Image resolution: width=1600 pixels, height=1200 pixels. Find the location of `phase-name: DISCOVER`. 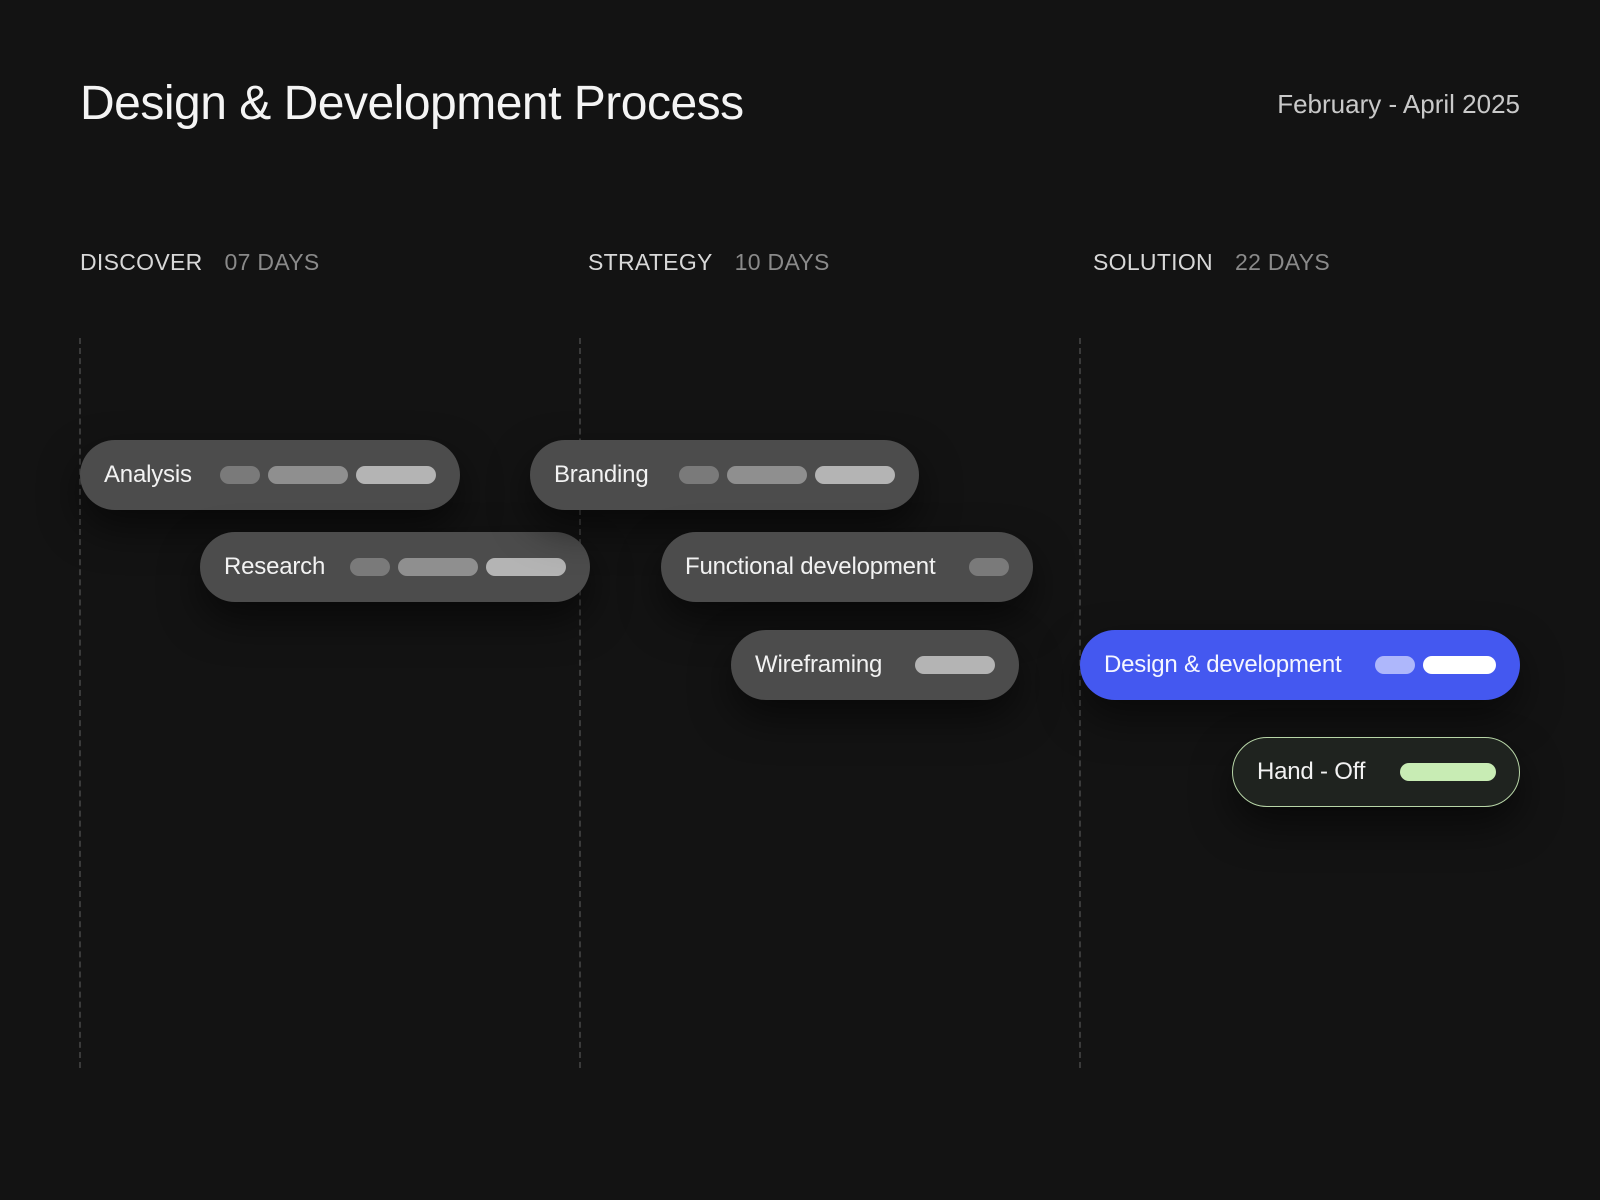

phase-name: DISCOVER is located at coordinates (141, 262).